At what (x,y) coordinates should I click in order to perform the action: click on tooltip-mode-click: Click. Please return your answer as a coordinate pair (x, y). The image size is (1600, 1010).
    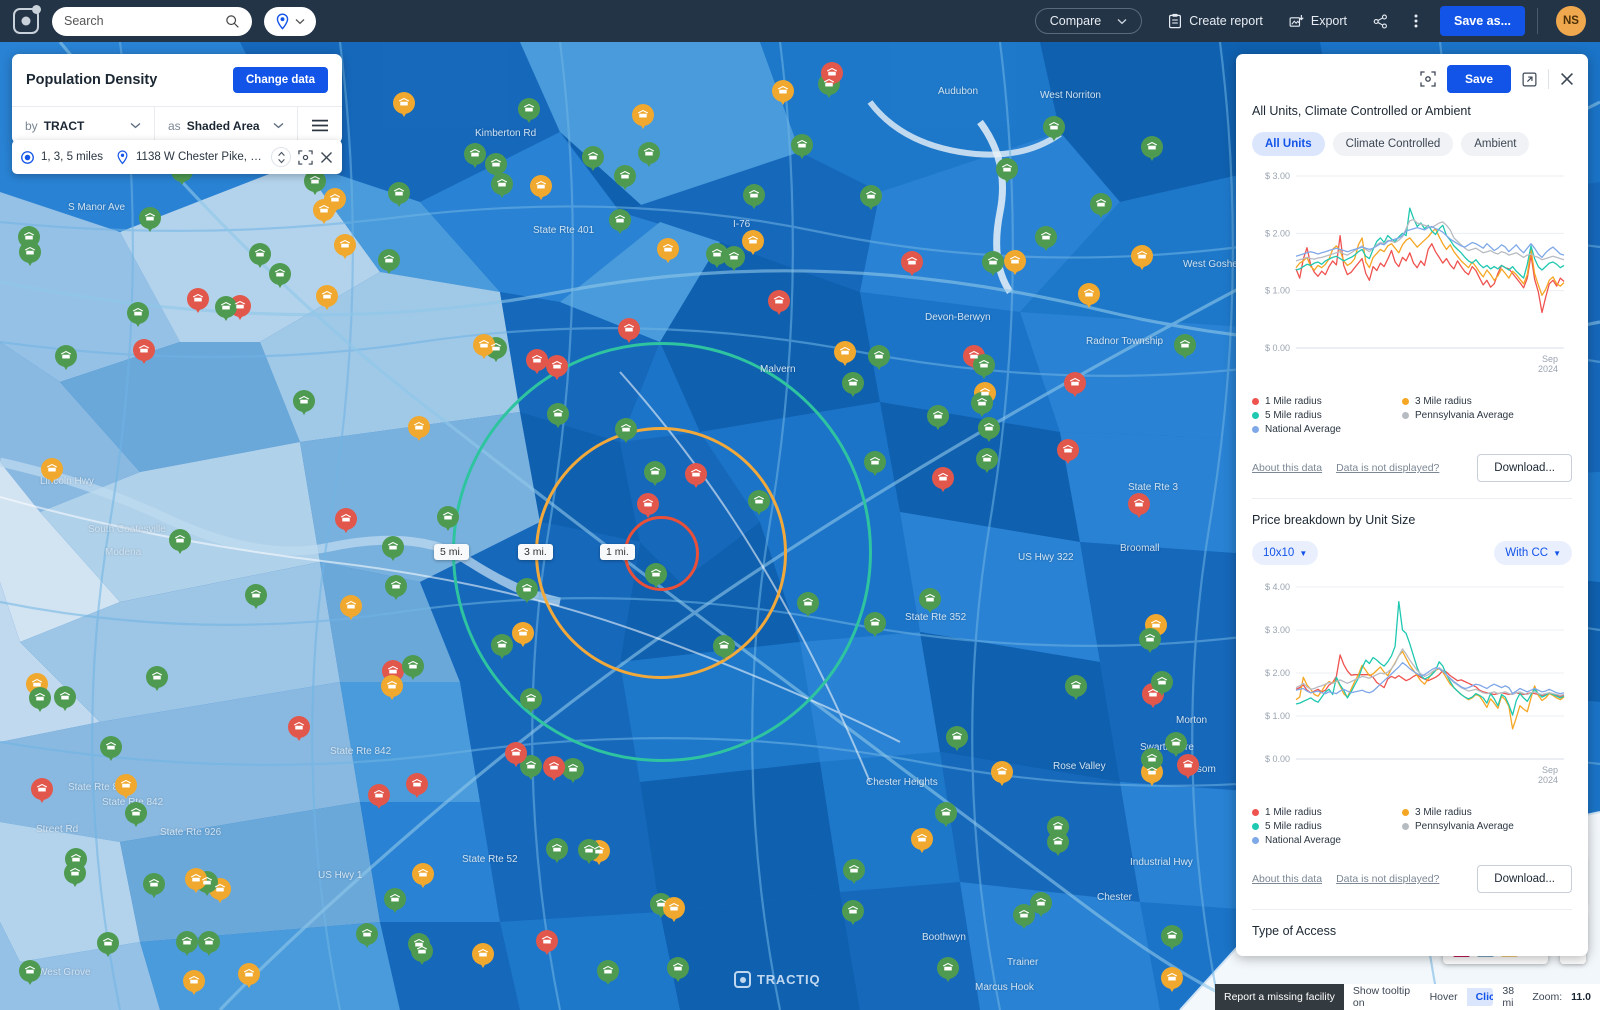
    Looking at the image, I should click on (1480, 997).